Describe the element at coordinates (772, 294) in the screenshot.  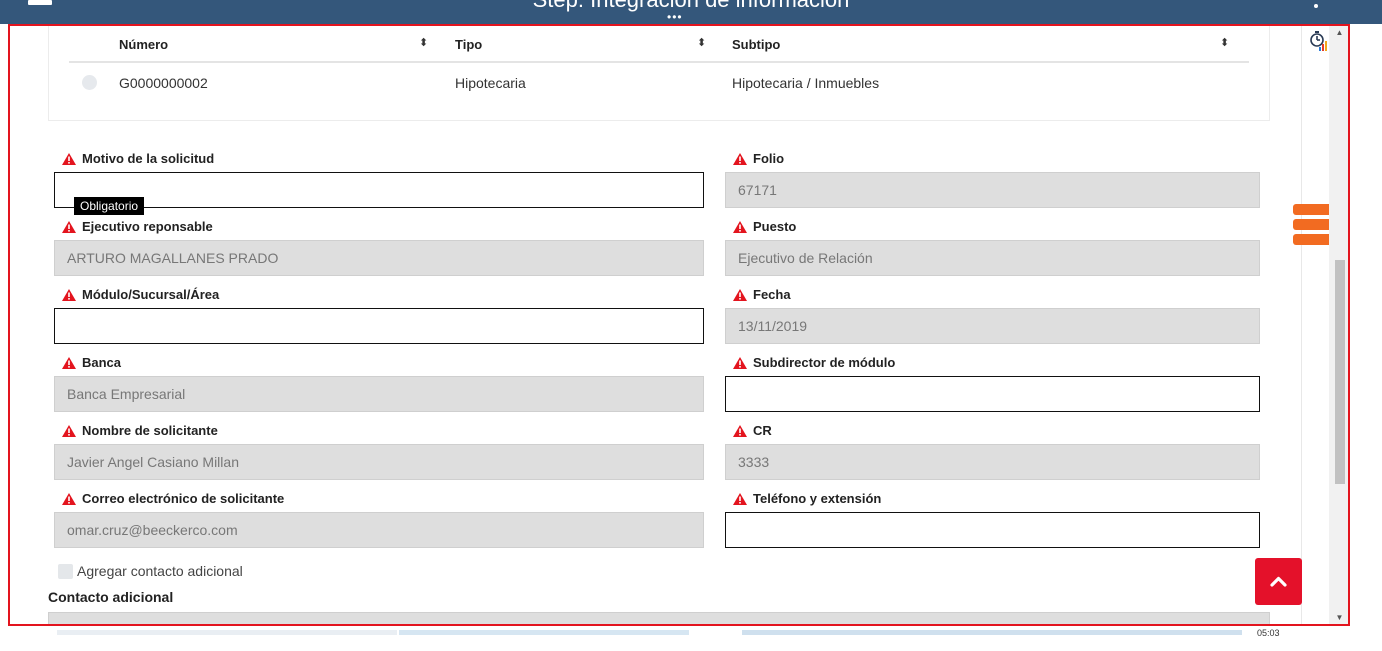
I see `label-text: Fecha` at that location.